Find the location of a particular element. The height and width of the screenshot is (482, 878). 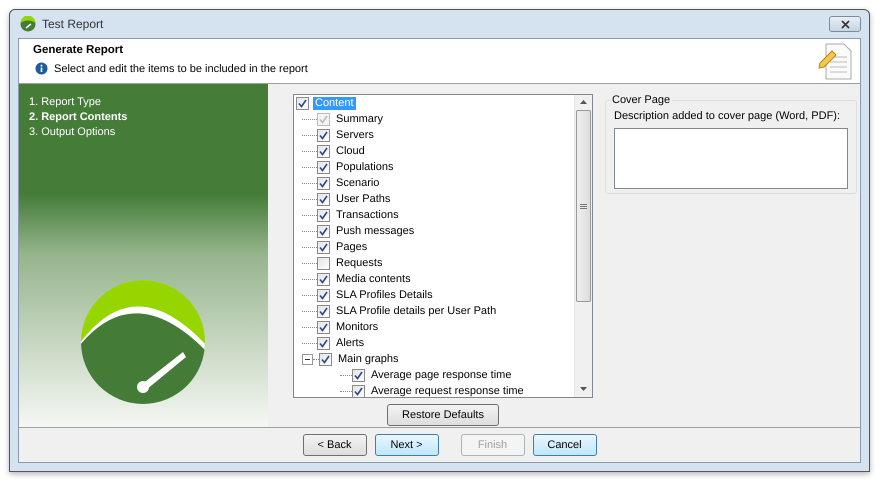

dialog-button: Next > is located at coordinates (406, 445).